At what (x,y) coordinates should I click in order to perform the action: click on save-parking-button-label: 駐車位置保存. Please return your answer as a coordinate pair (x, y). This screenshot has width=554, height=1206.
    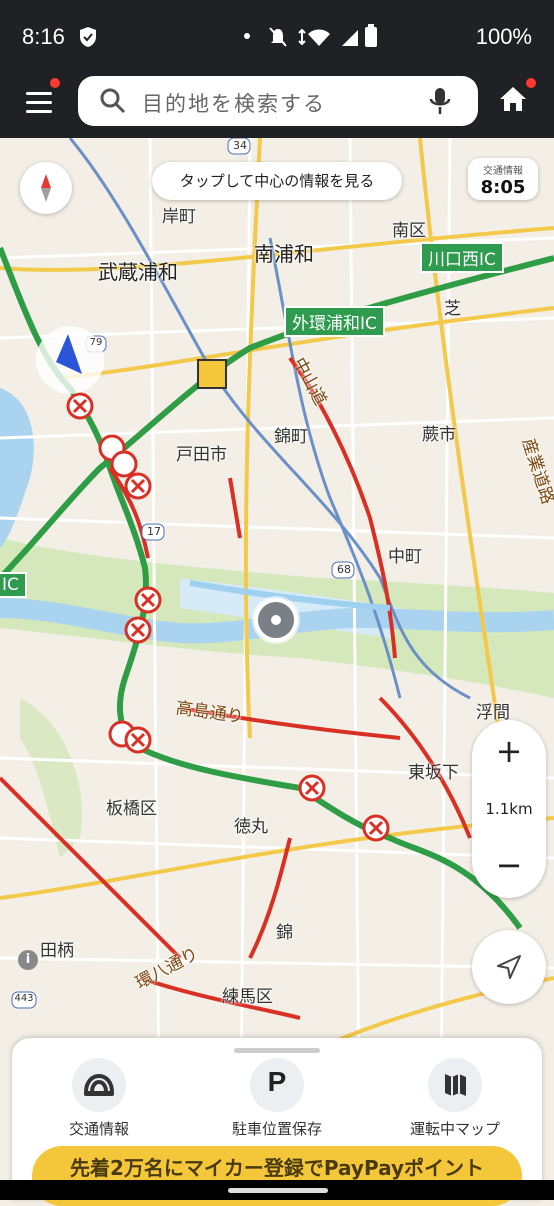
    Looking at the image, I should click on (276, 1129).